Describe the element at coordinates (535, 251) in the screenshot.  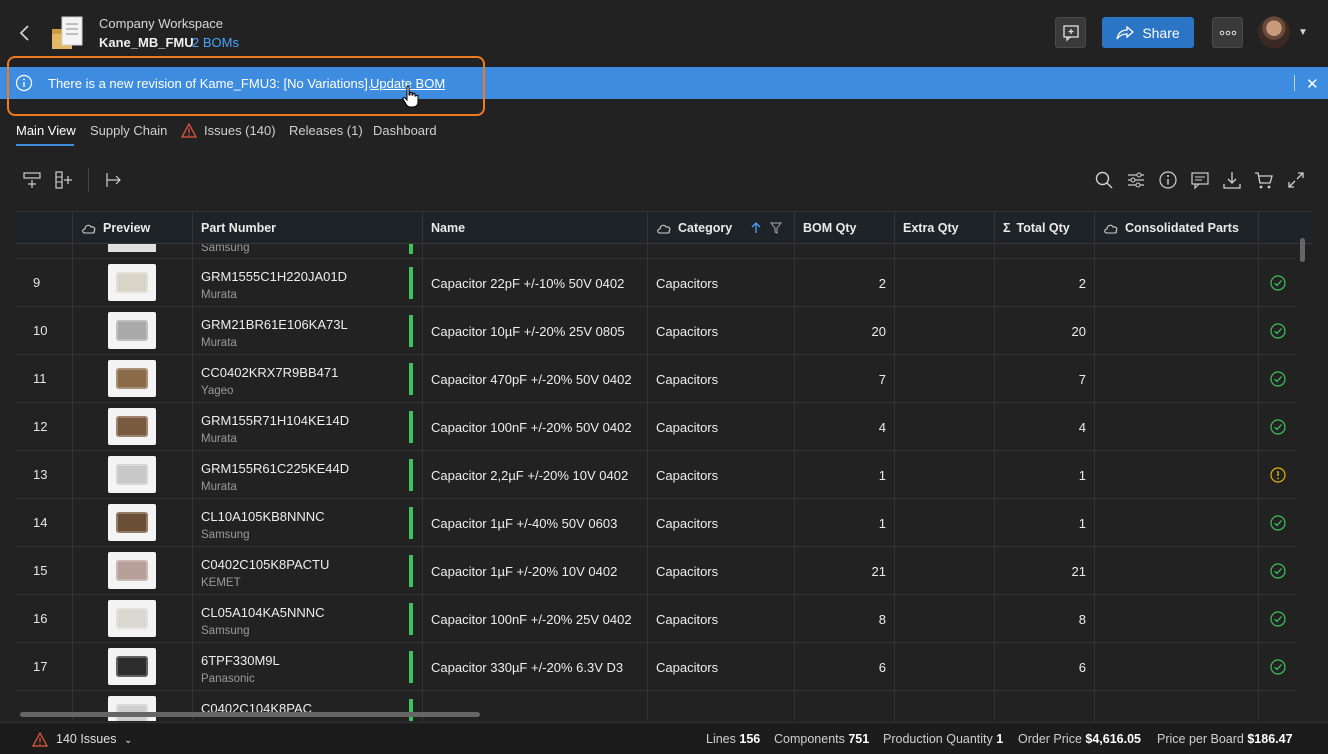
I see `name-cell` at that location.